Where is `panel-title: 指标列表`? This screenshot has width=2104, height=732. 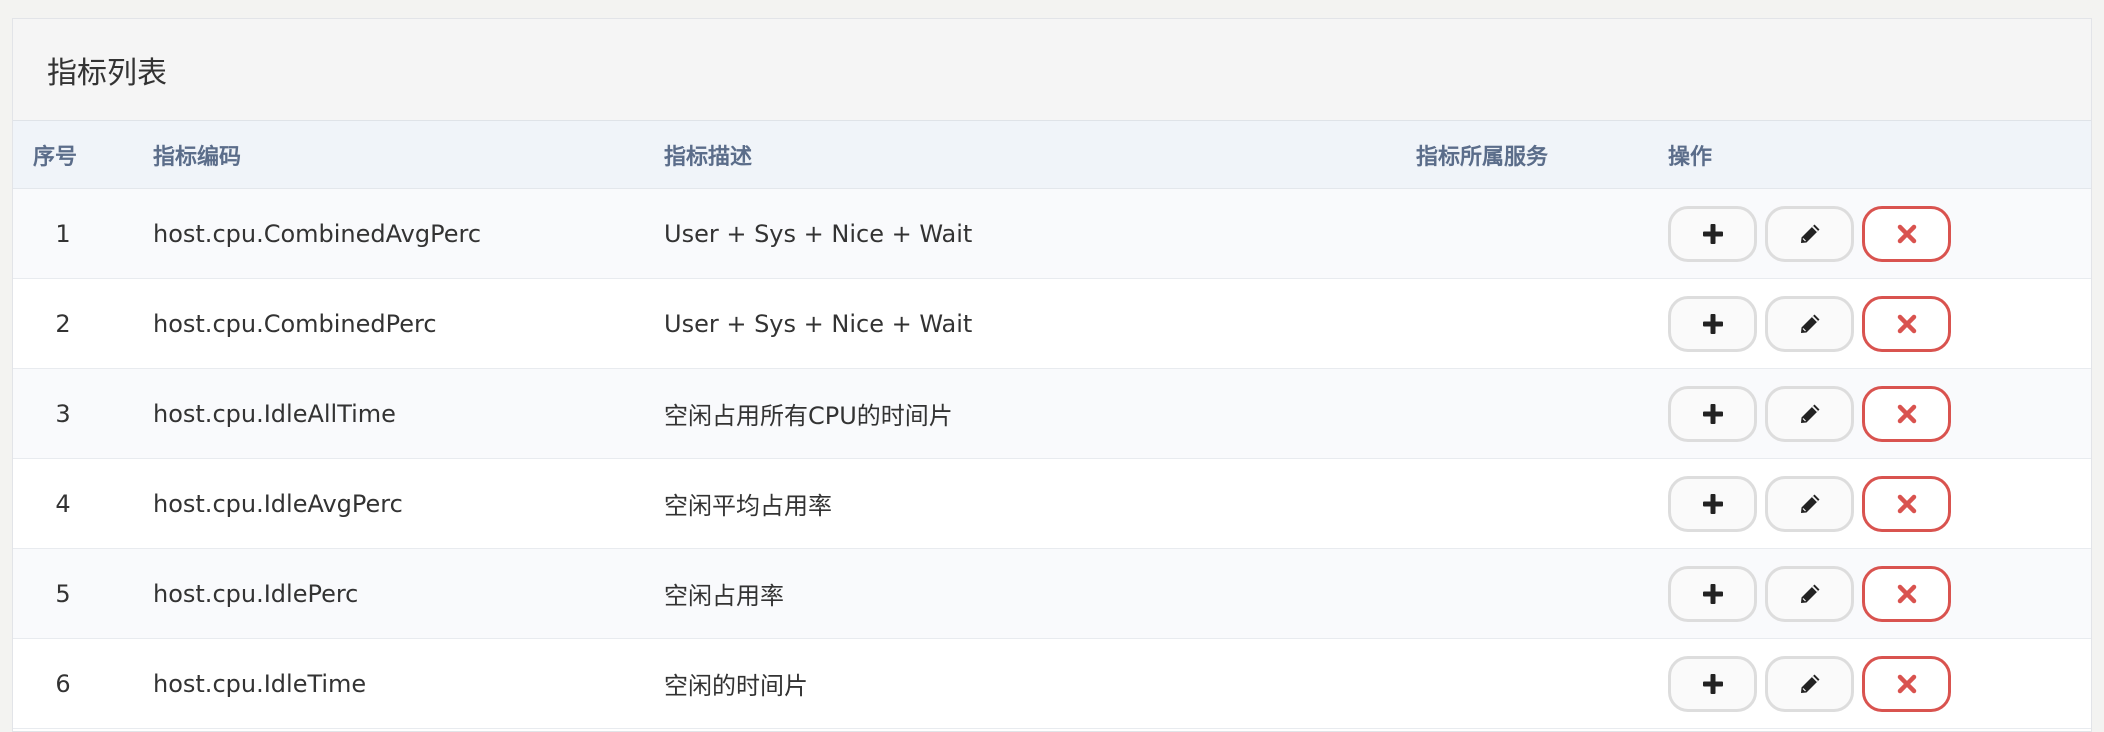 panel-title: 指标列表 is located at coordinates (107, 73).